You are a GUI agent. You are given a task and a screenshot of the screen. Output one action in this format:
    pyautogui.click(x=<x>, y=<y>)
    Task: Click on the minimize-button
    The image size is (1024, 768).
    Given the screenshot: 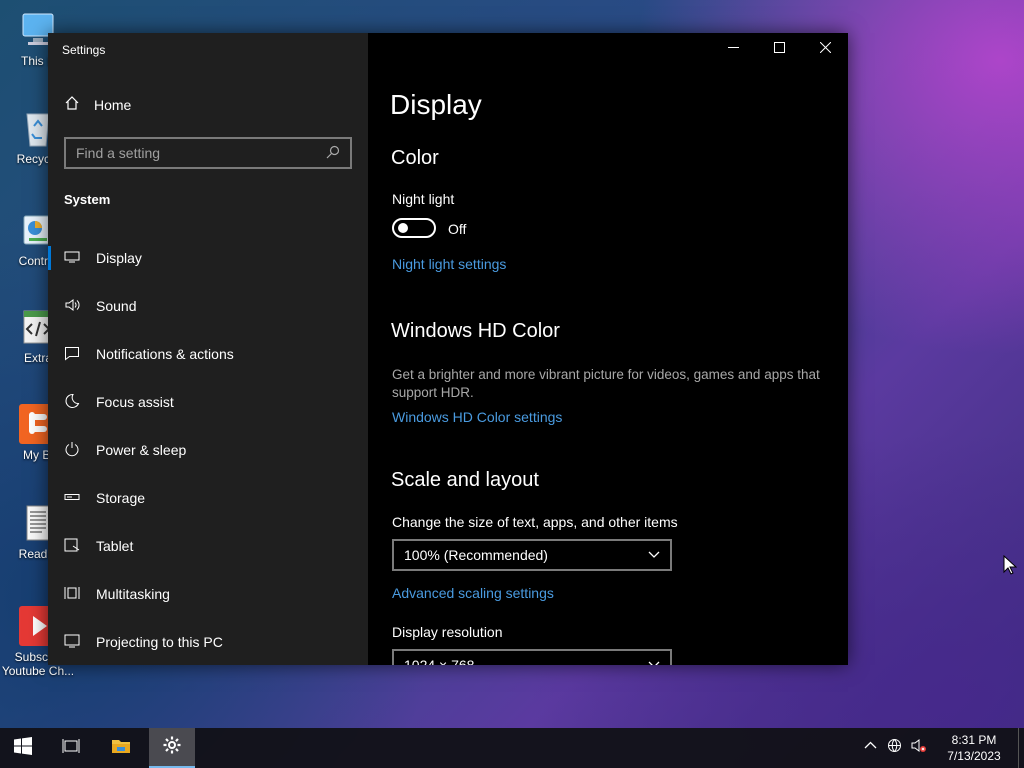 What is the action you would take?
    pyautogui.click(x=733, y=49)
    